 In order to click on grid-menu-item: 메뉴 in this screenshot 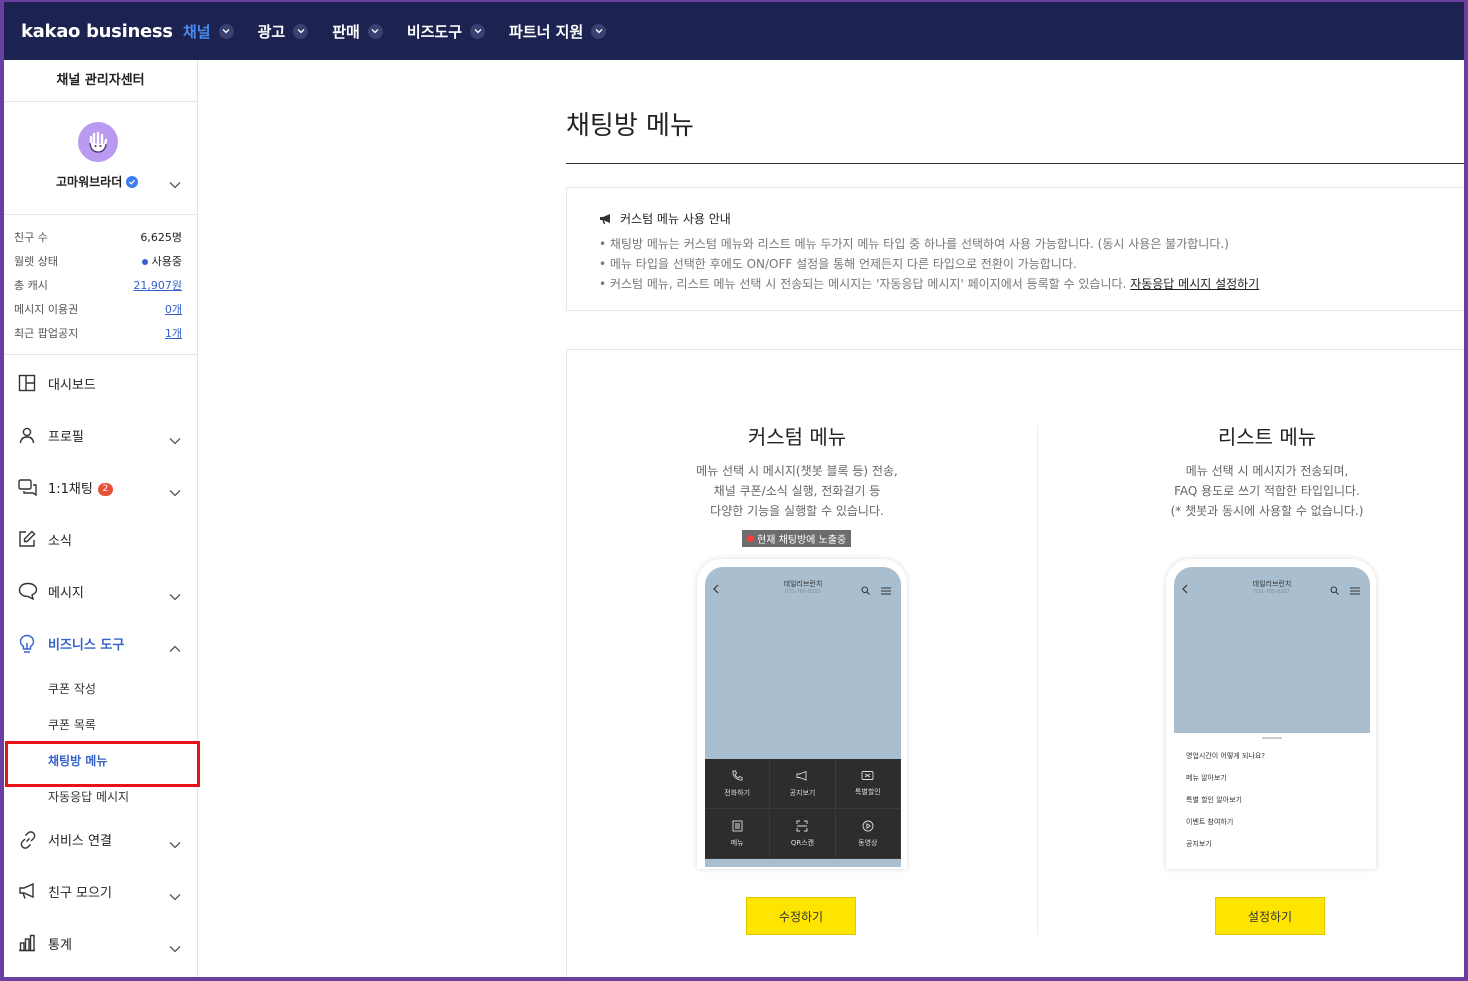, I will do `click(738, 834)`.